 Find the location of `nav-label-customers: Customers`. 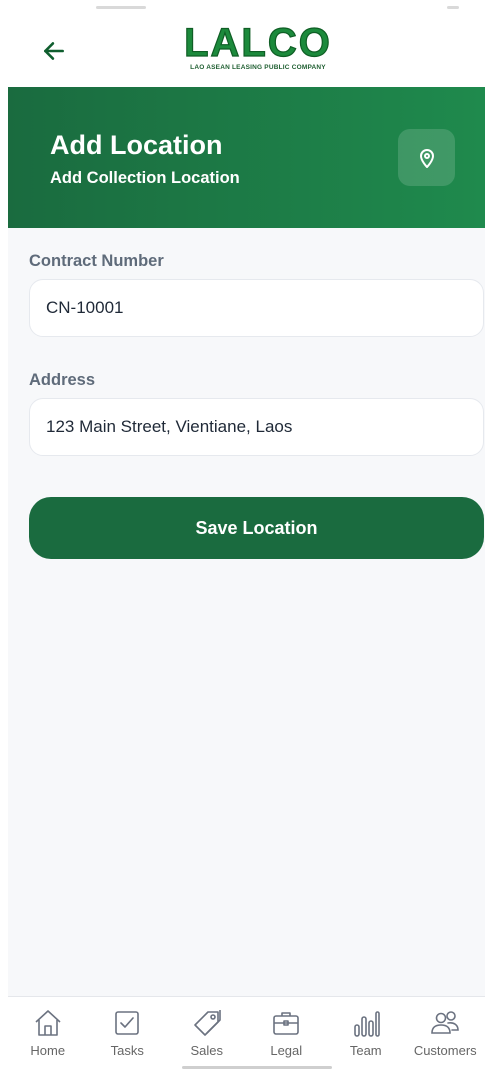

nav-label-customers: Customers is located at coordinates (445, 1050).